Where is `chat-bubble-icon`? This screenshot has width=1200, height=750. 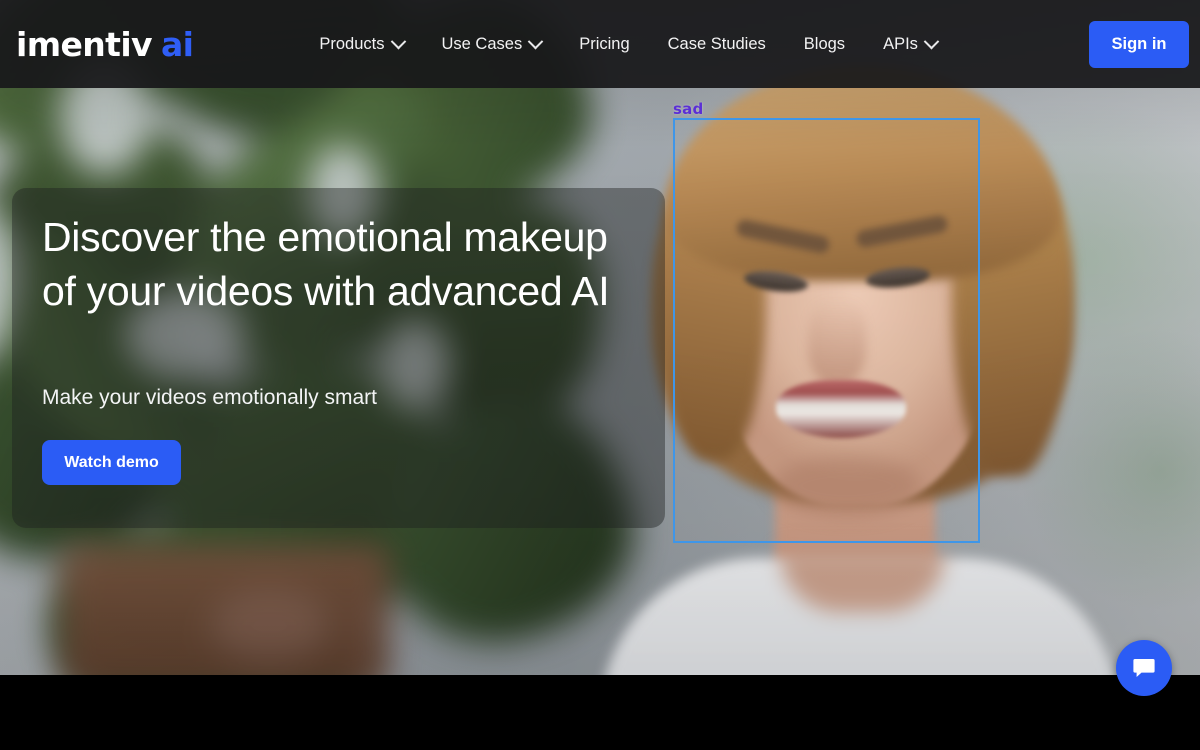
chat-bubble-icon is located at coordinates (1144, 668).